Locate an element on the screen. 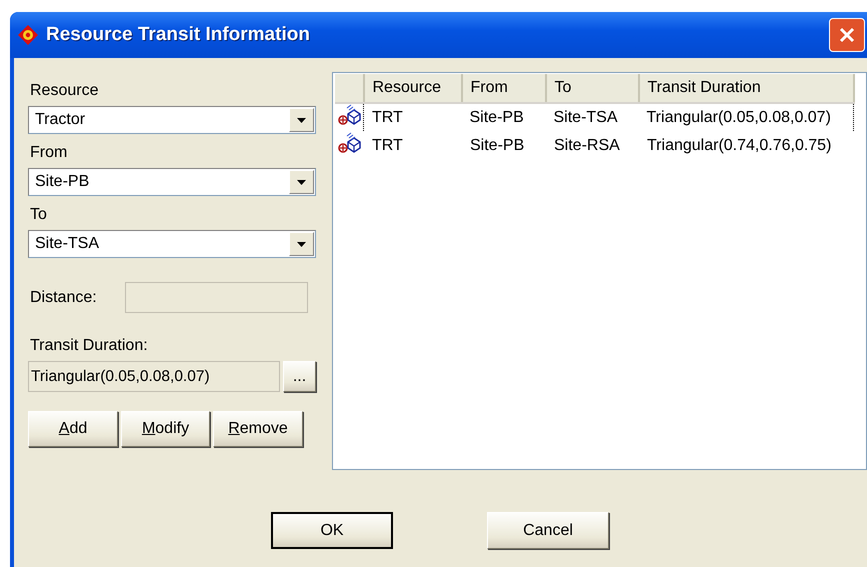 The height and width of the screenshot is (567, 867). transit-duration-field: Triangular(0.05,0.08,0.07) is located at coordinates (154, 376).